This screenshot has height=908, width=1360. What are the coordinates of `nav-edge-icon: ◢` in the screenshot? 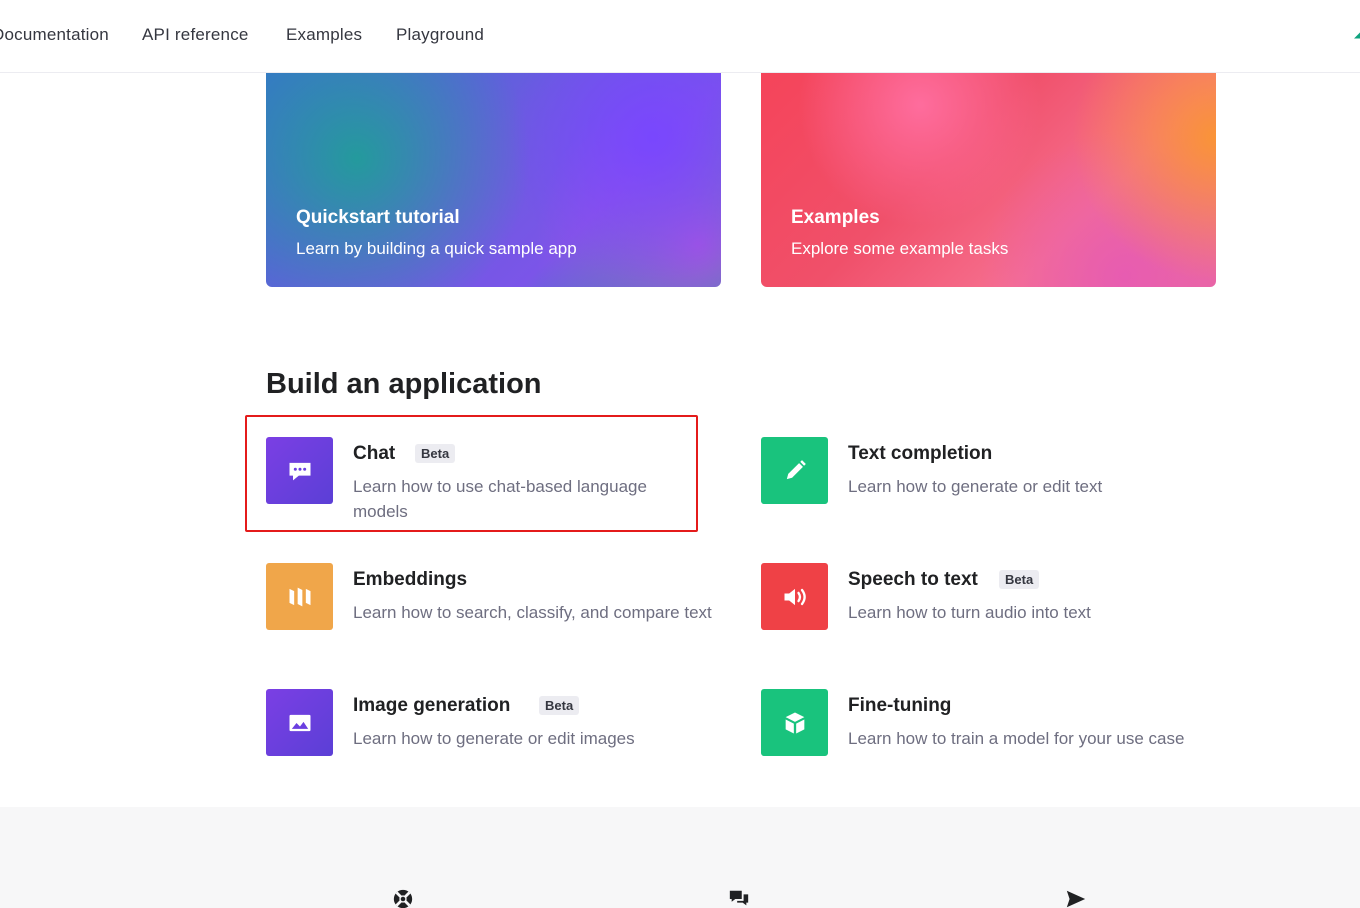 It's located at (1357, 33).